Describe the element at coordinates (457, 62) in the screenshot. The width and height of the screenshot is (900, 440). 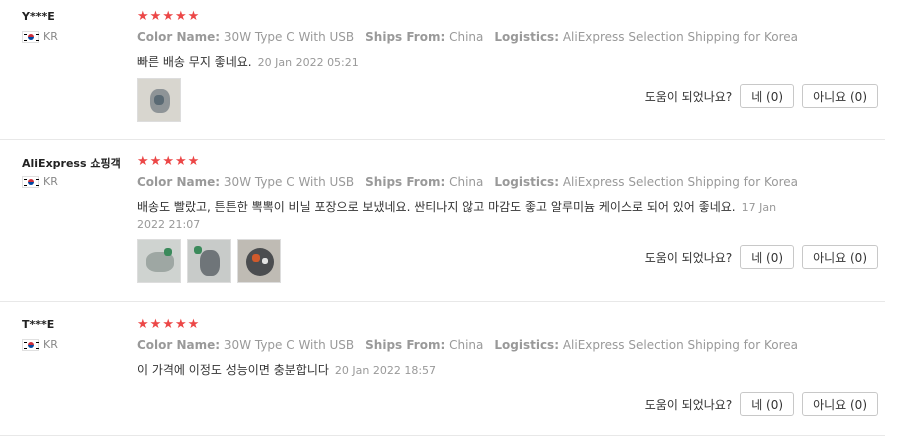
I see `review-text: 빠른 배송 무지 좋네요. 20 Jan 2022 05:21` at that location.